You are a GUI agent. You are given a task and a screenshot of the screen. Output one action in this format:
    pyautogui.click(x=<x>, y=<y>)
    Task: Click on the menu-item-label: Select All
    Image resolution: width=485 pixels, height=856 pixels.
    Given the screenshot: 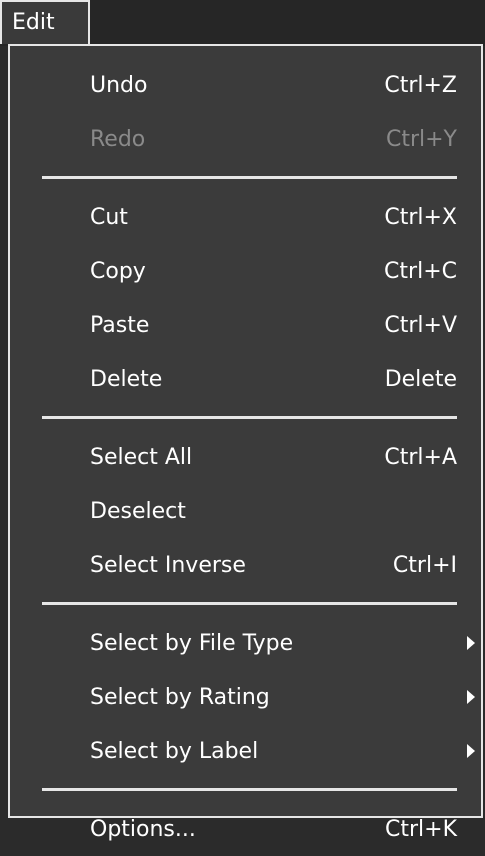 What is the action you would take?
    pyautogui.click(x=141, y=457)
    